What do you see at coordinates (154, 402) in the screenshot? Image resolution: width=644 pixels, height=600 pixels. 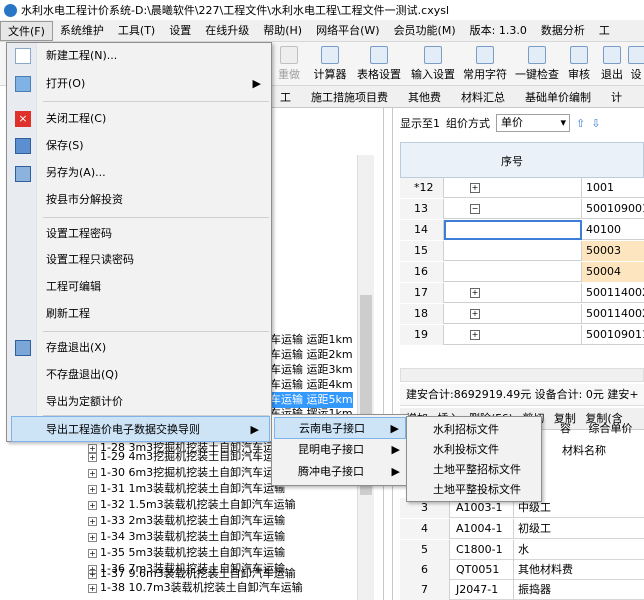 I see `menu-export-quota: 导出为定额计价` at bounding box center [154, 402].